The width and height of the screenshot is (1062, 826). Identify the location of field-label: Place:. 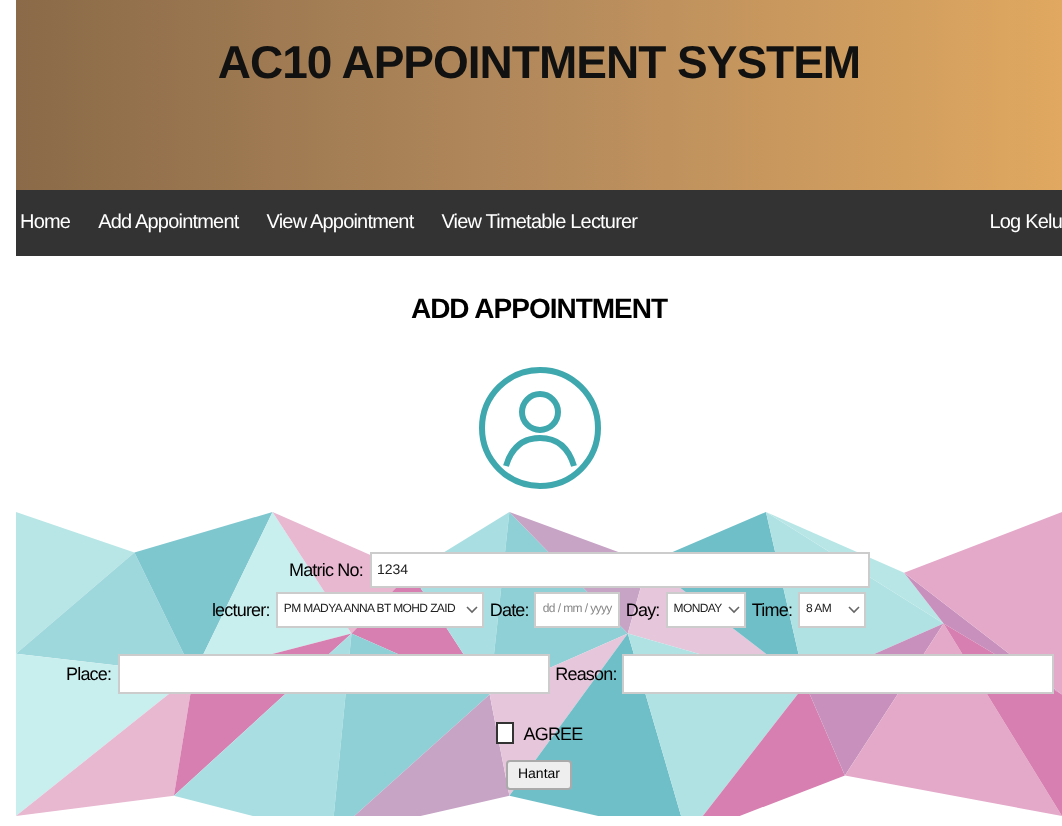
(89, 674).